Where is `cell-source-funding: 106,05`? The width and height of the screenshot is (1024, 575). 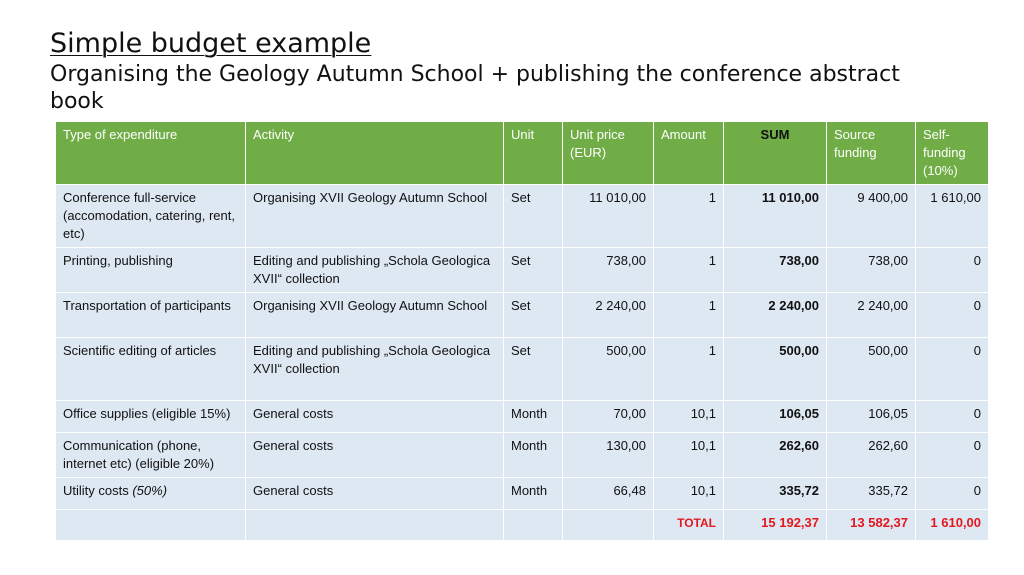
cell-source-funding: 106,05 is located at coordinates (871, 416).